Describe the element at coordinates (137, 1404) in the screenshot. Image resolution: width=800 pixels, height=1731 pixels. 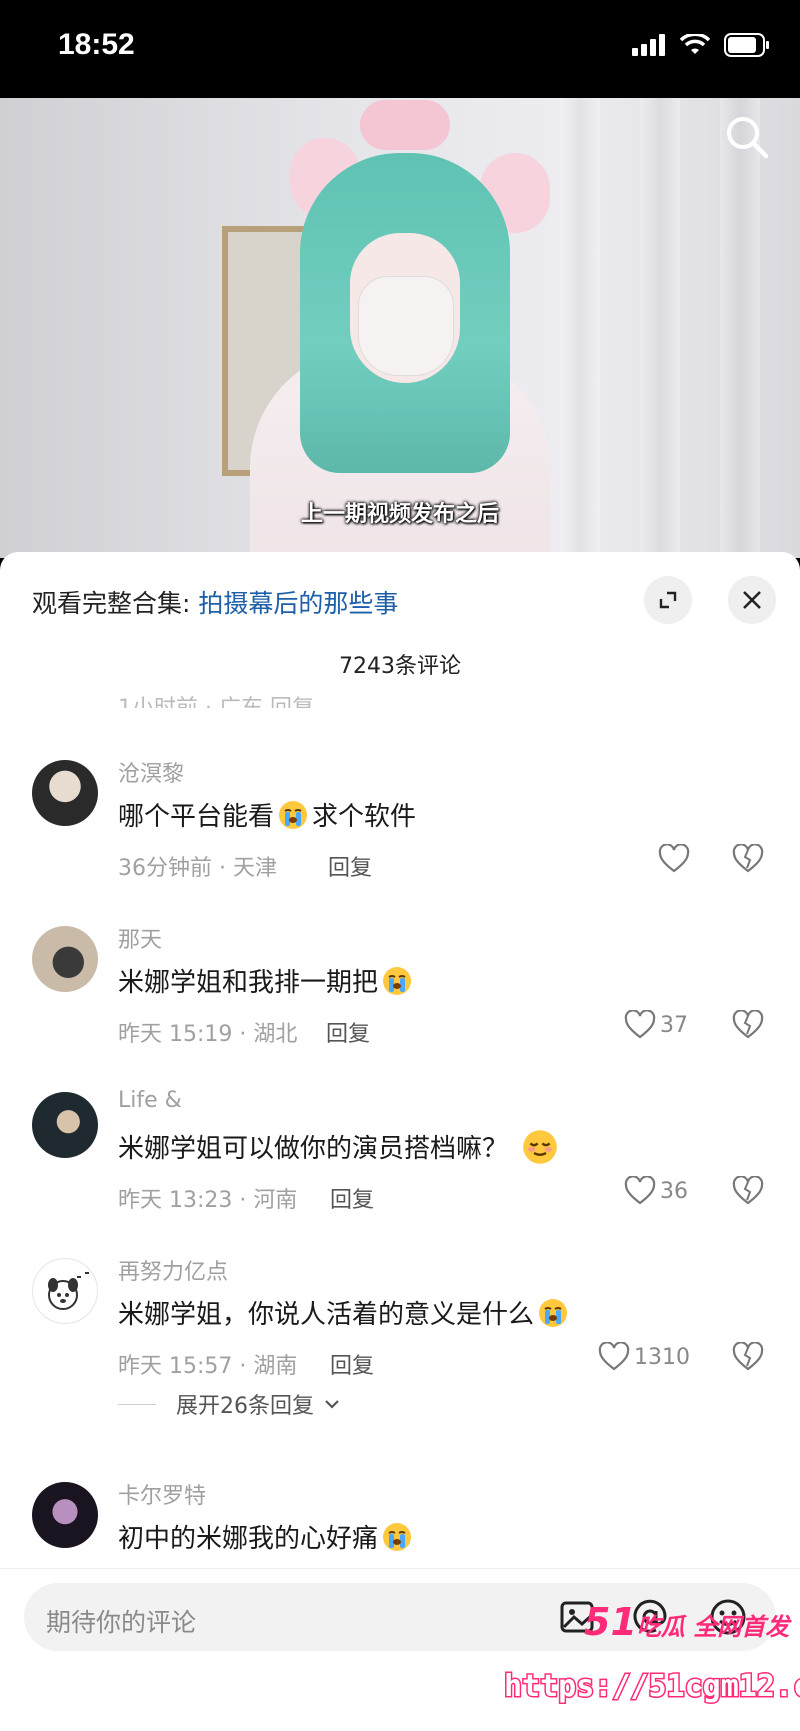
I see `divider` at that location.